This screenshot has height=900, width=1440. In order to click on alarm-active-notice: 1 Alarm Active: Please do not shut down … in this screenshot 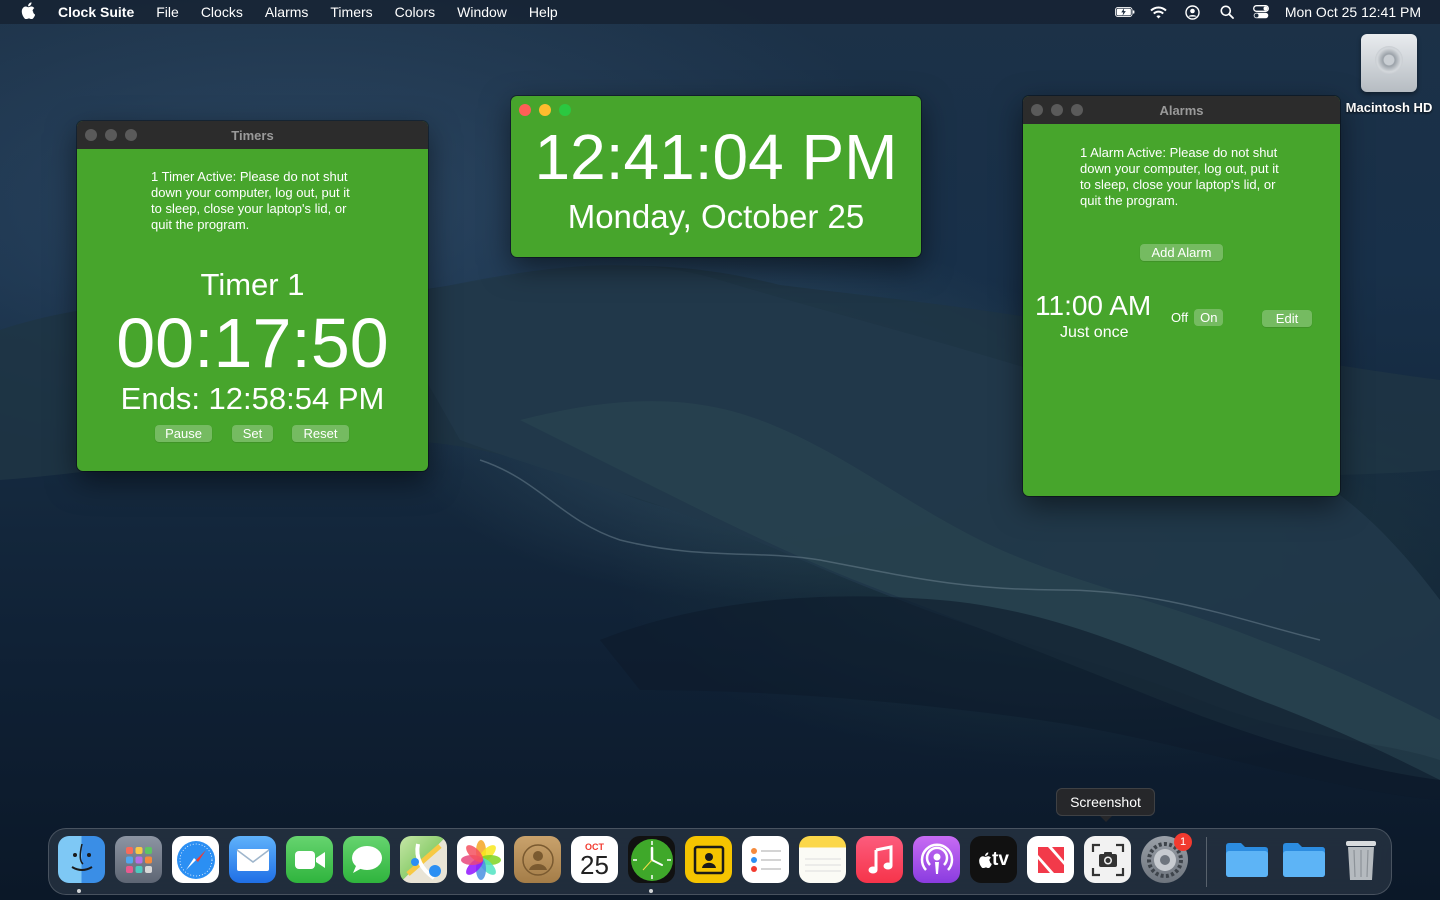, I will do `click(1179, 176)`.